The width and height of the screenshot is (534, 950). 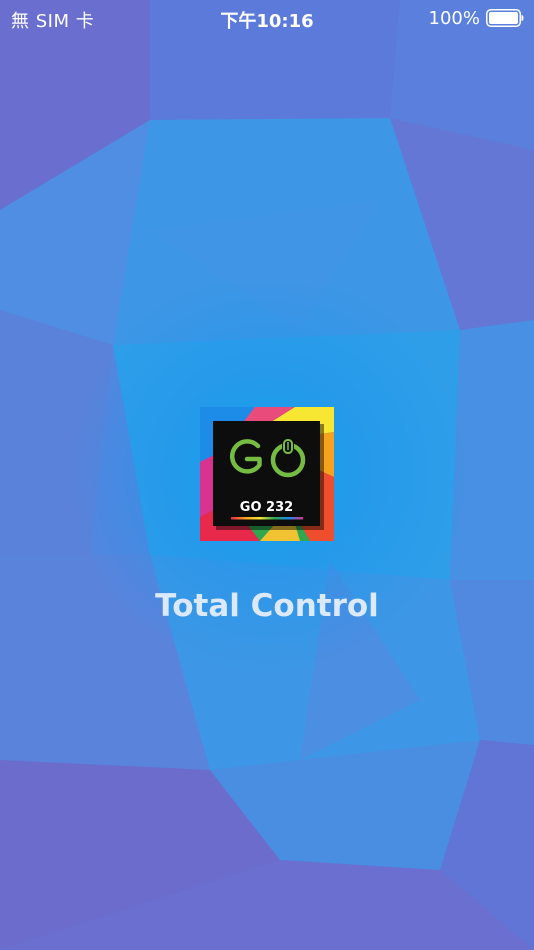 I want to click on battery-icon, so click(x=505, y=18).